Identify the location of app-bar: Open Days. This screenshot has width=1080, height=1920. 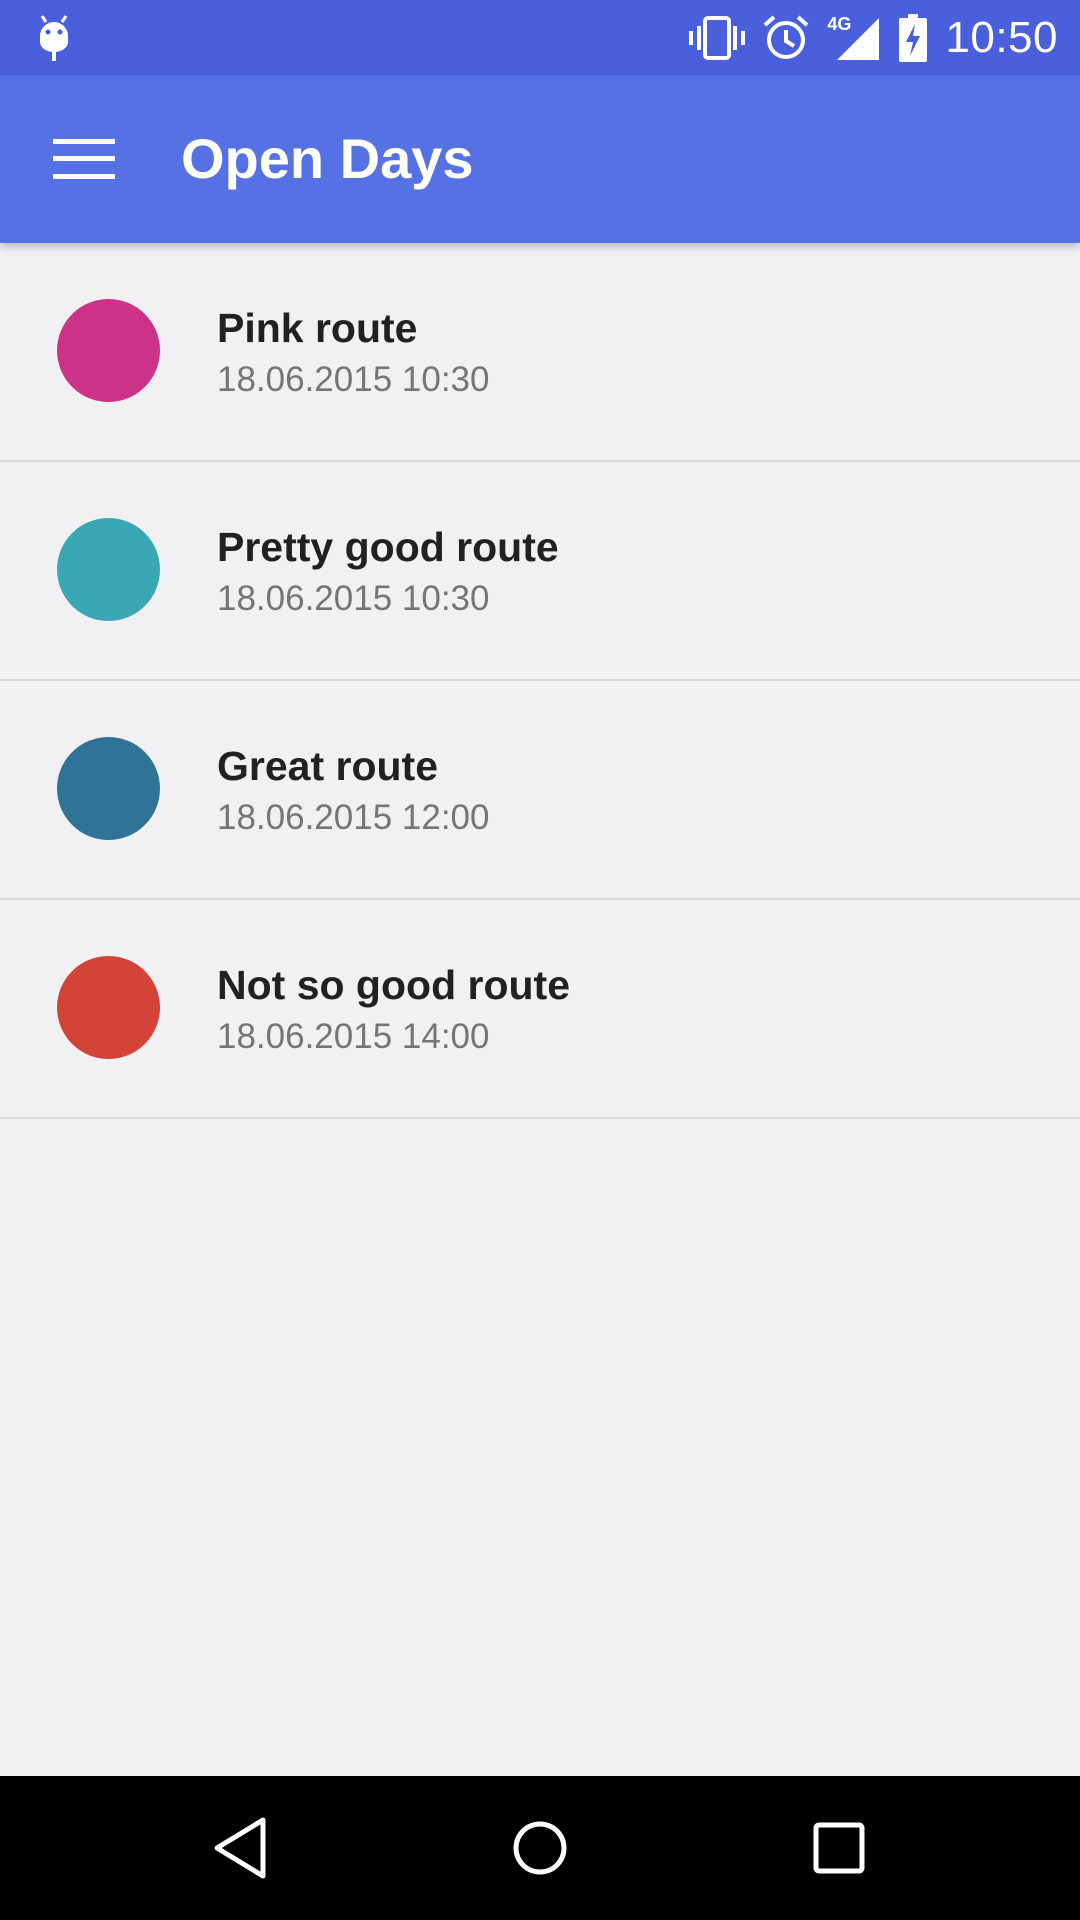
(540, 159).